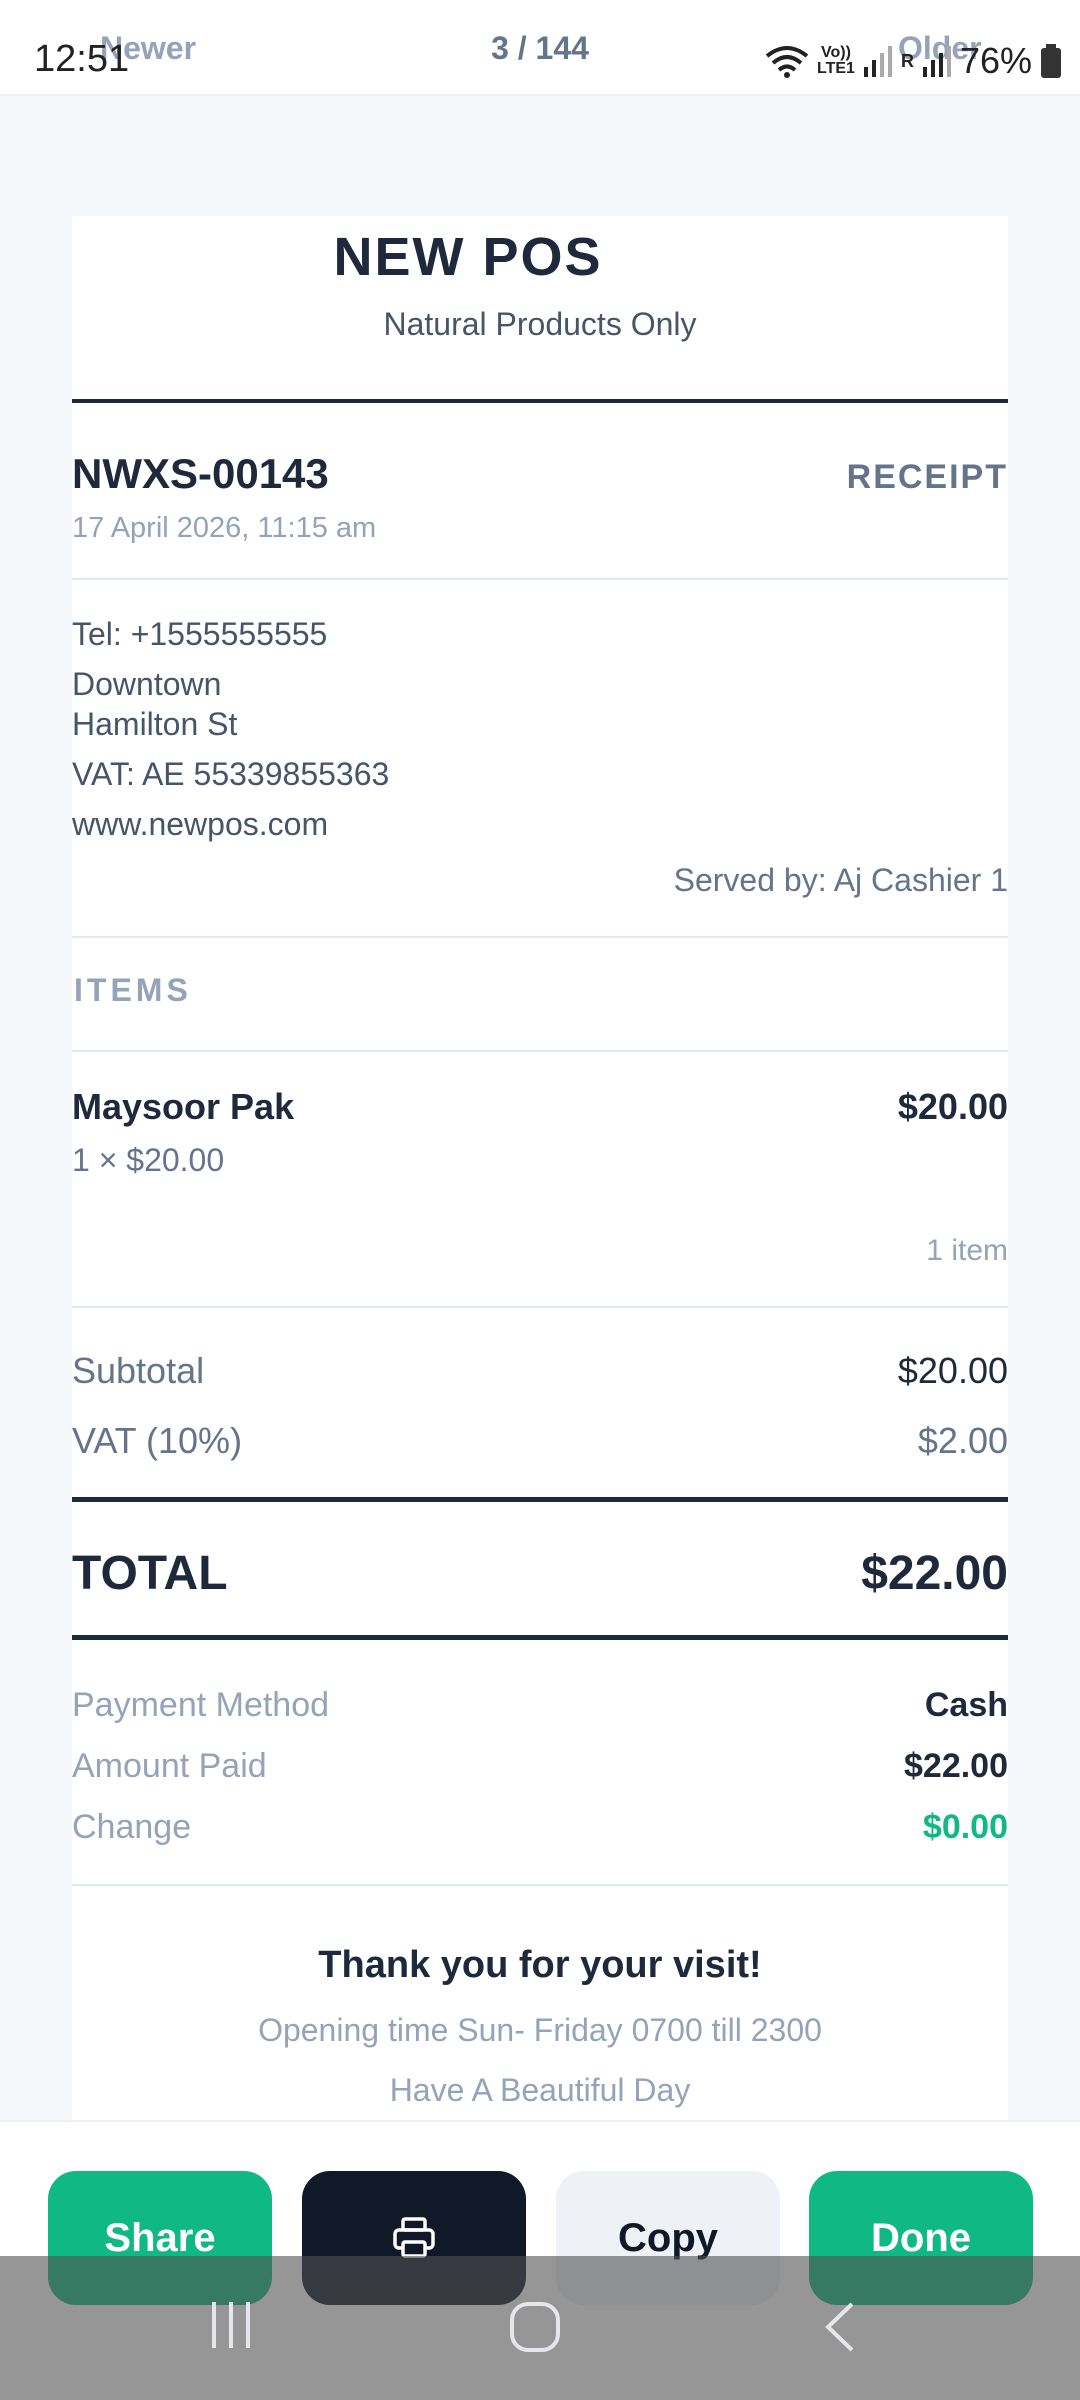 Image resolution: width=1080 pixels, height=2400 pixels. What do you see at coordinates (169, 1766) in the screenshot?
I see `amount-paid-label: Amount Paid` at bounding box center [169, 1766].